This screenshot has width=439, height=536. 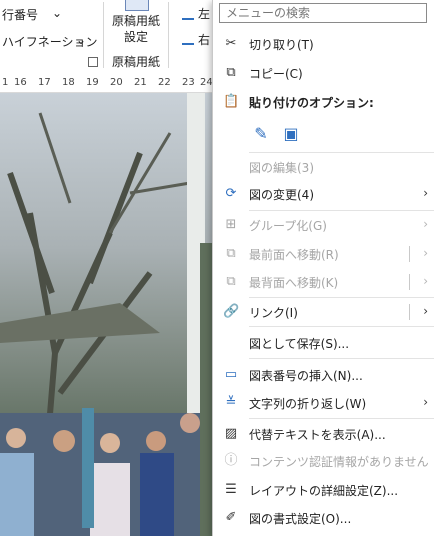 What do you see at coordinates (164, 82) in the screenshot?
I see `ruler-number: 22` at bounding box center [164, 82].